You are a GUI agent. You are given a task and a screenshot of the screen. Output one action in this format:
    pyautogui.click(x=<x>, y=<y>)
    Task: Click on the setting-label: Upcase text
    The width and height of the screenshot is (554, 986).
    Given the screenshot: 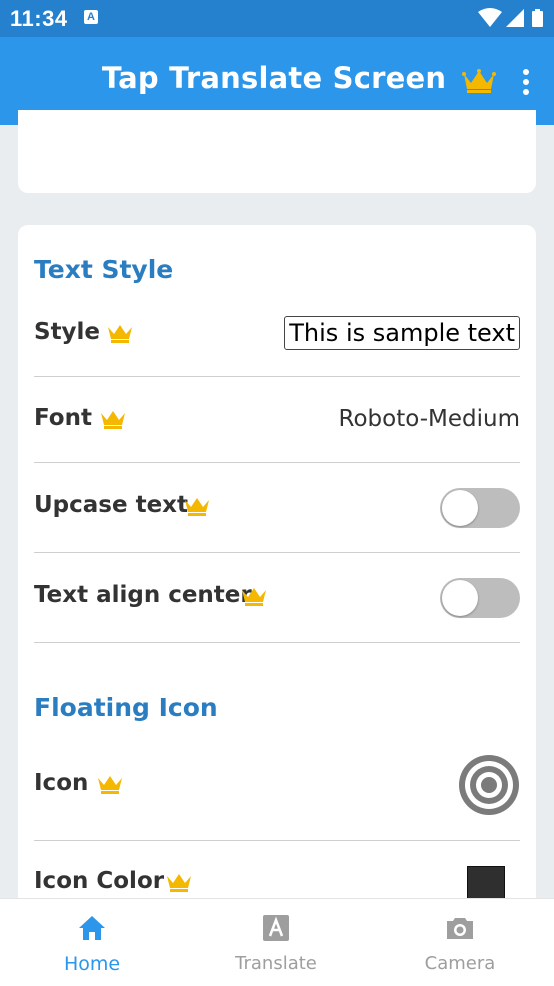 What is the action you would take?
    pyautogui.click(x=111, y=505)
    